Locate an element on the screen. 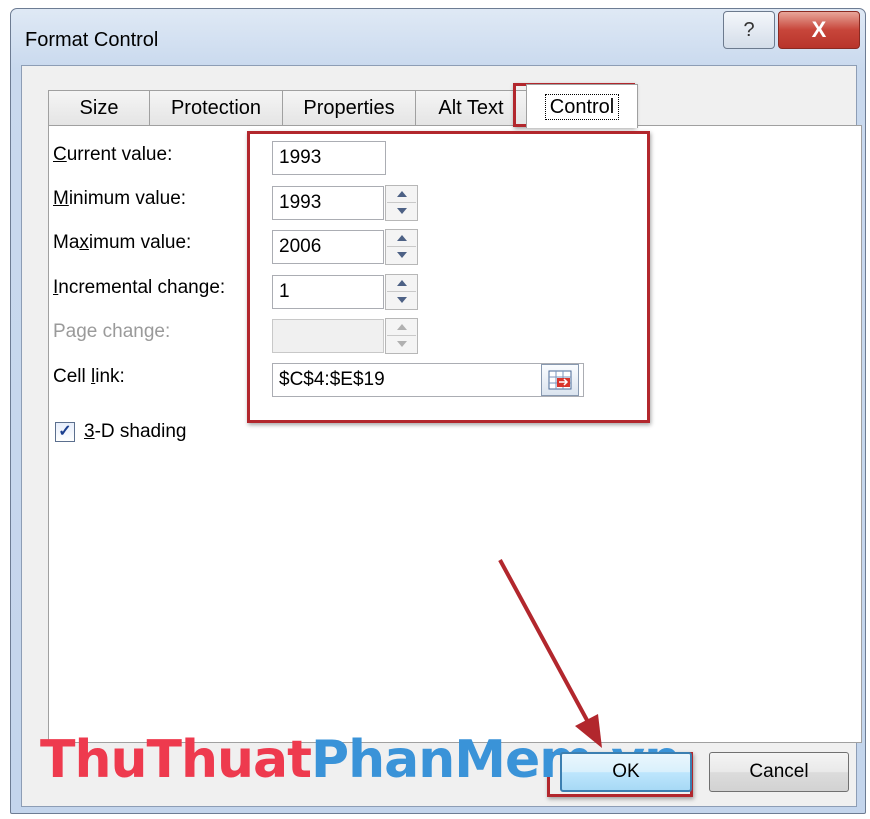 This screenshot has width=870, height=819. page-change-label: Page change: is located at coordinates (112, 331).